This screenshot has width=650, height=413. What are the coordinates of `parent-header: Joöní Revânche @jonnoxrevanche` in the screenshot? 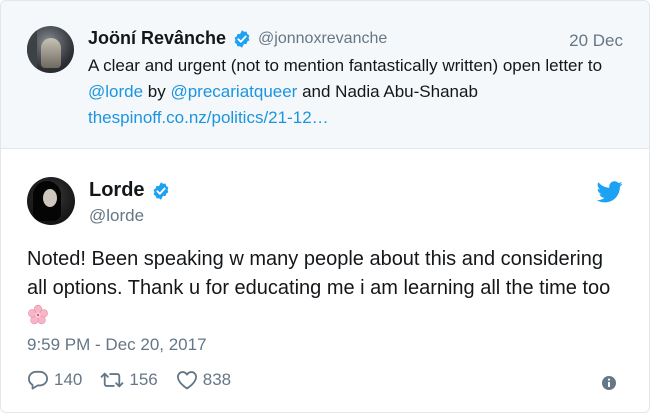 It's located at (237, 38).